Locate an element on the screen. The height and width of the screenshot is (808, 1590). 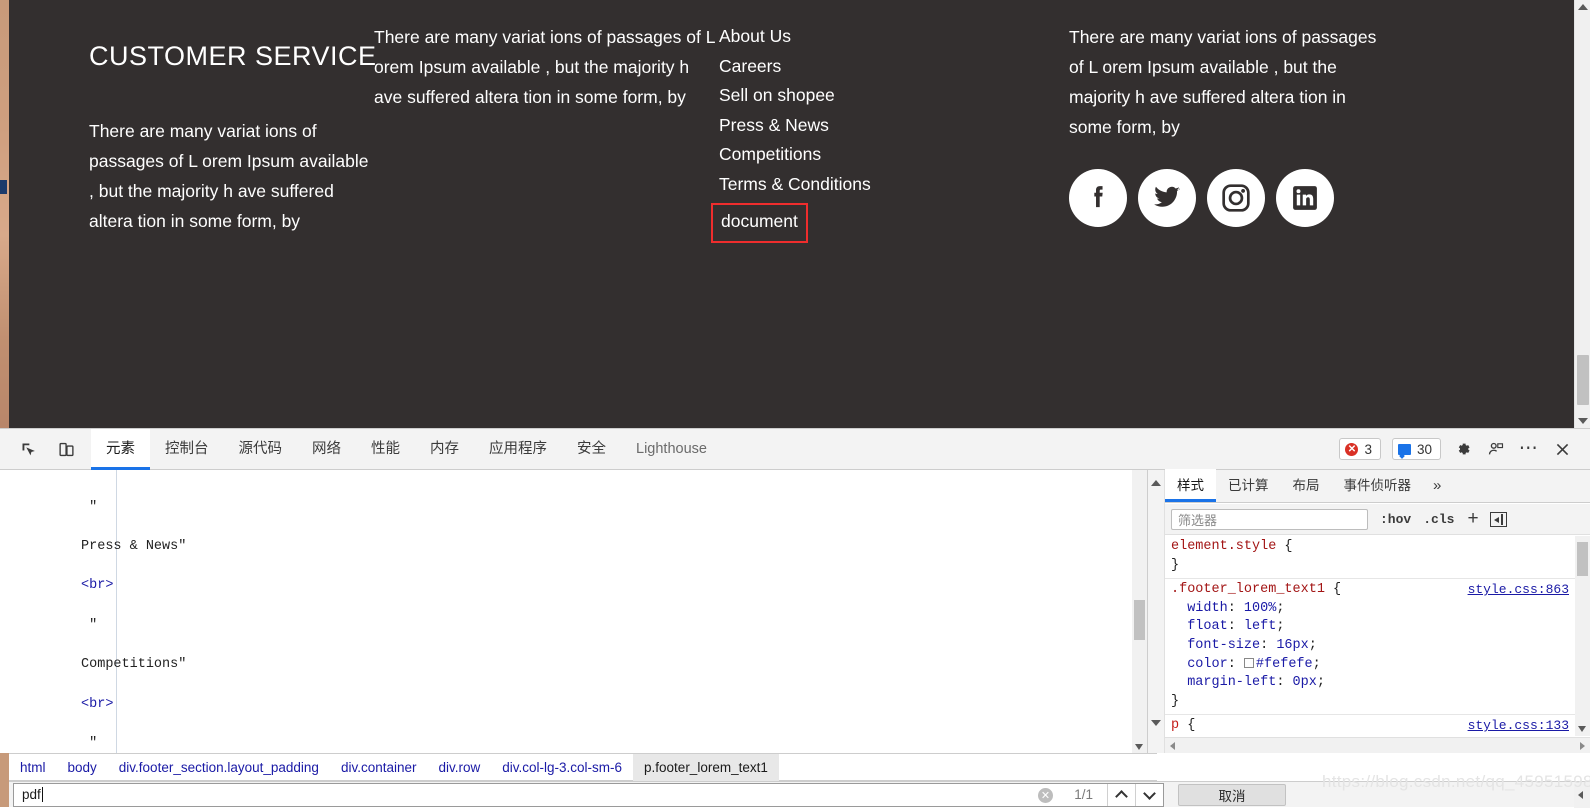
chevron-up-icon is located at coordinates (1121, 794).